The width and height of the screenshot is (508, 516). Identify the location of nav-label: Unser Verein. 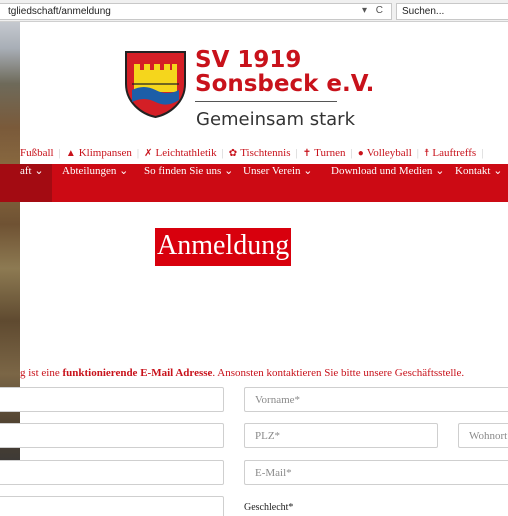
(272, 171).